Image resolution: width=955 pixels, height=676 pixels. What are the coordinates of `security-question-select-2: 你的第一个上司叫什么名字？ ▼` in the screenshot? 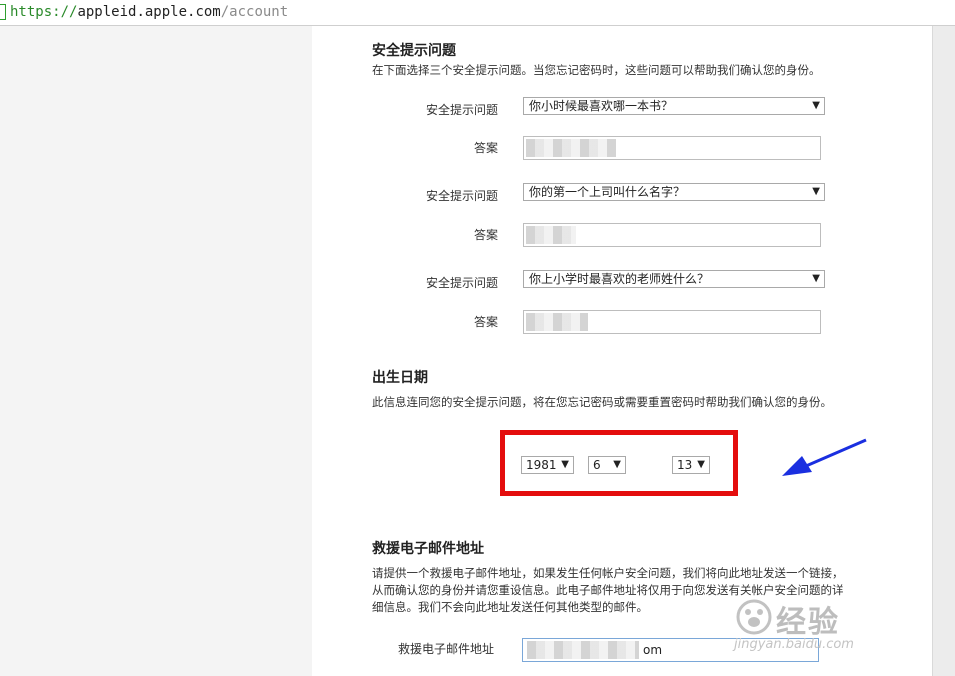 It's located at (674, 192).